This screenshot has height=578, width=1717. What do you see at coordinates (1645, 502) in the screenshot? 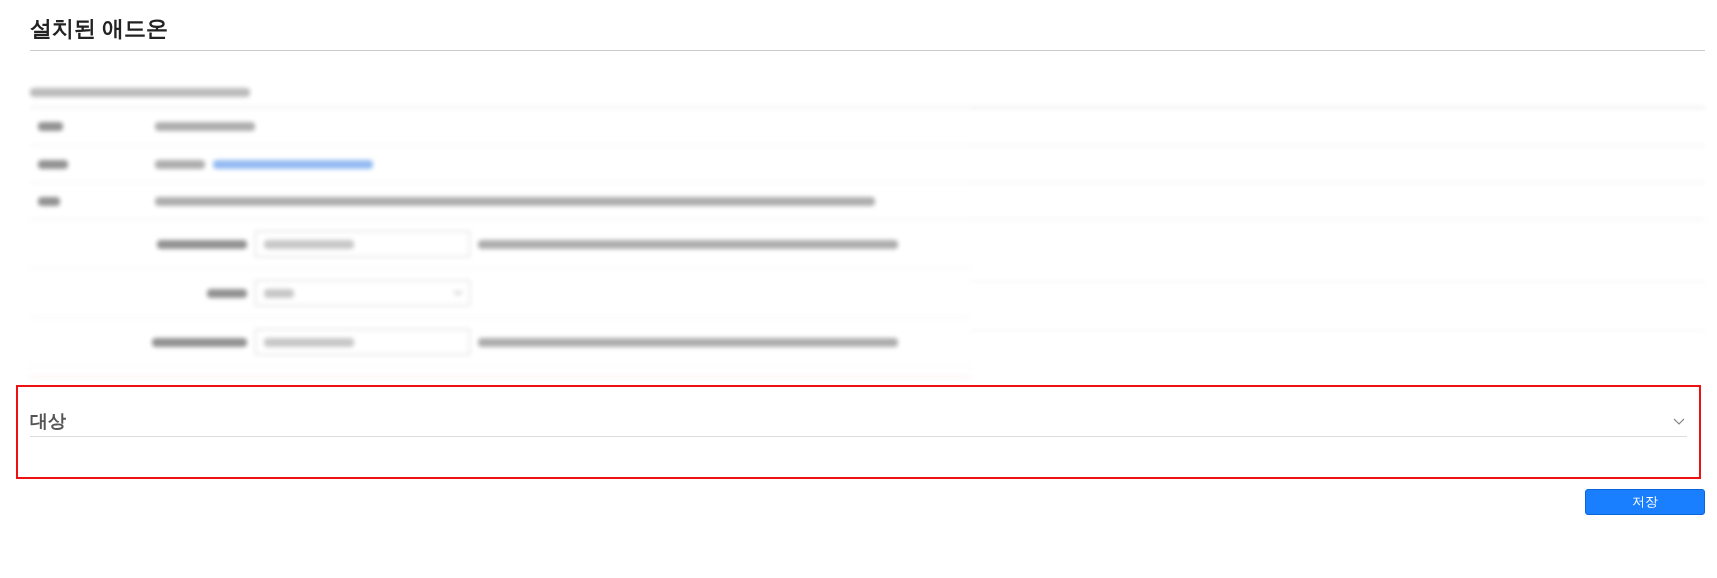
I see `save-button: 저장` at bounding box center [1645, 502].